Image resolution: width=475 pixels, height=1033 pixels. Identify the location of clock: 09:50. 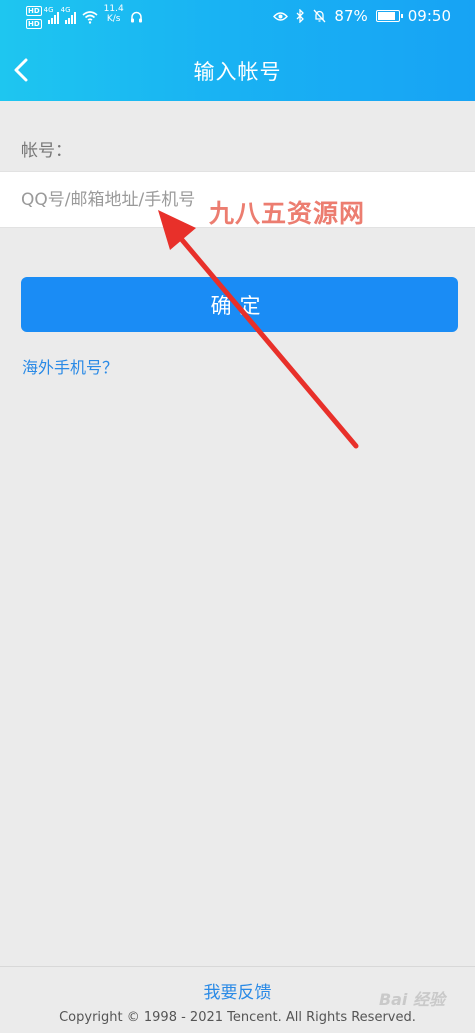
(429, 16).